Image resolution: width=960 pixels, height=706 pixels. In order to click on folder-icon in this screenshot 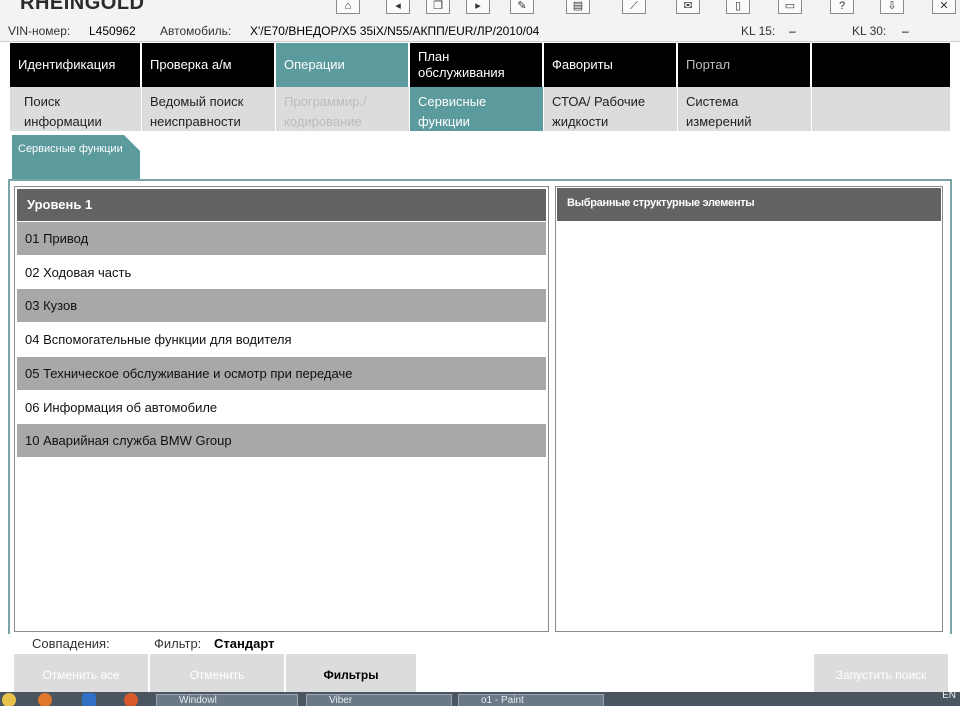, I will do `click(9, 699)`.